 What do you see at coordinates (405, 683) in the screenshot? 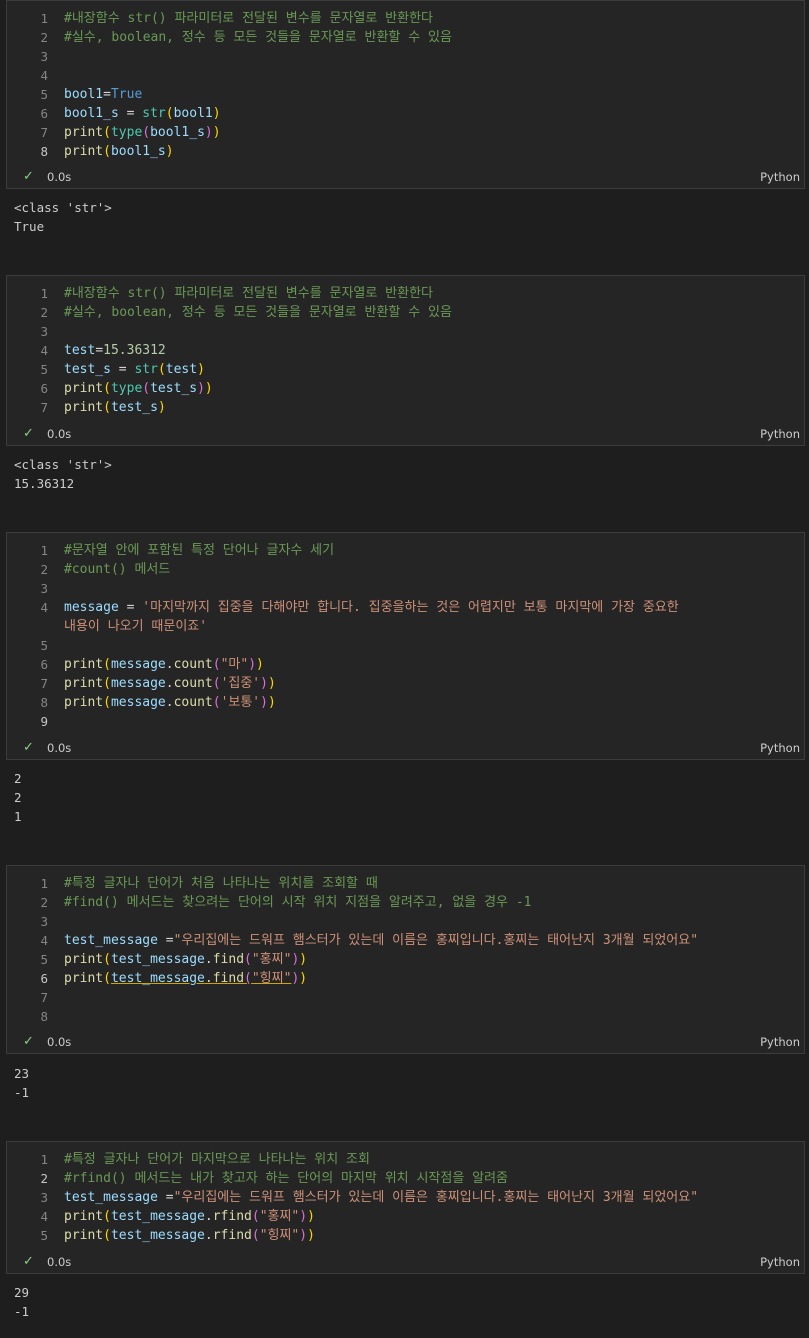
I see `code-line: 7 print(message.count('집중'))` at bounding box center [405, 683].